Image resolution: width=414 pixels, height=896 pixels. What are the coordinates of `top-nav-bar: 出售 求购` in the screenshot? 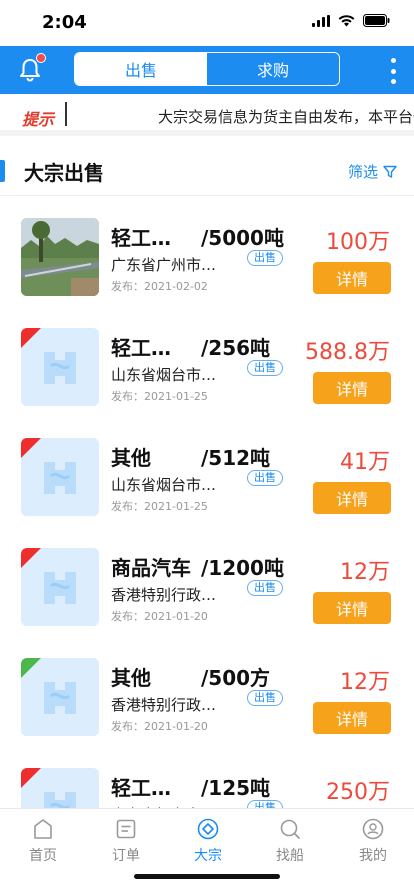 It's located at (207, 70).